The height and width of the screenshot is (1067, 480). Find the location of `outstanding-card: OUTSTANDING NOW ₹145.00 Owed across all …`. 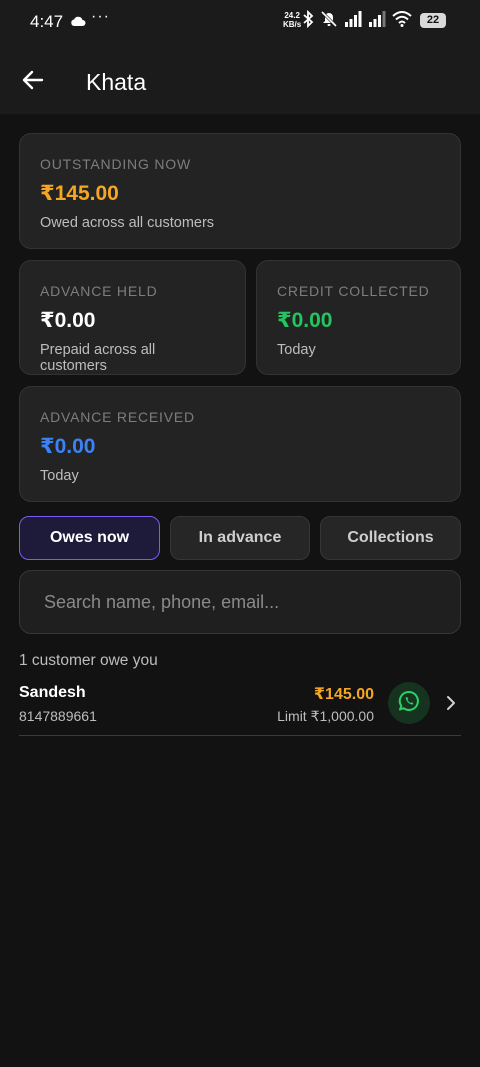

outstanding-card: OUTSTANDING NOW ₹145.00 Owed across all … is located at coordinates (240, 191).